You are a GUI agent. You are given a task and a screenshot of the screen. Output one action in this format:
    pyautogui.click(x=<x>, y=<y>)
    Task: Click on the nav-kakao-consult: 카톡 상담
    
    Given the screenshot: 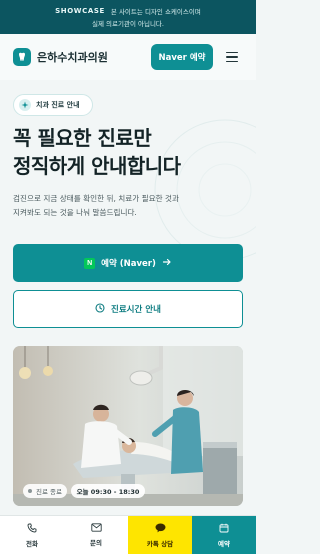 What is the action you would take?
    pyautogui.click(x=160, y=535)
    